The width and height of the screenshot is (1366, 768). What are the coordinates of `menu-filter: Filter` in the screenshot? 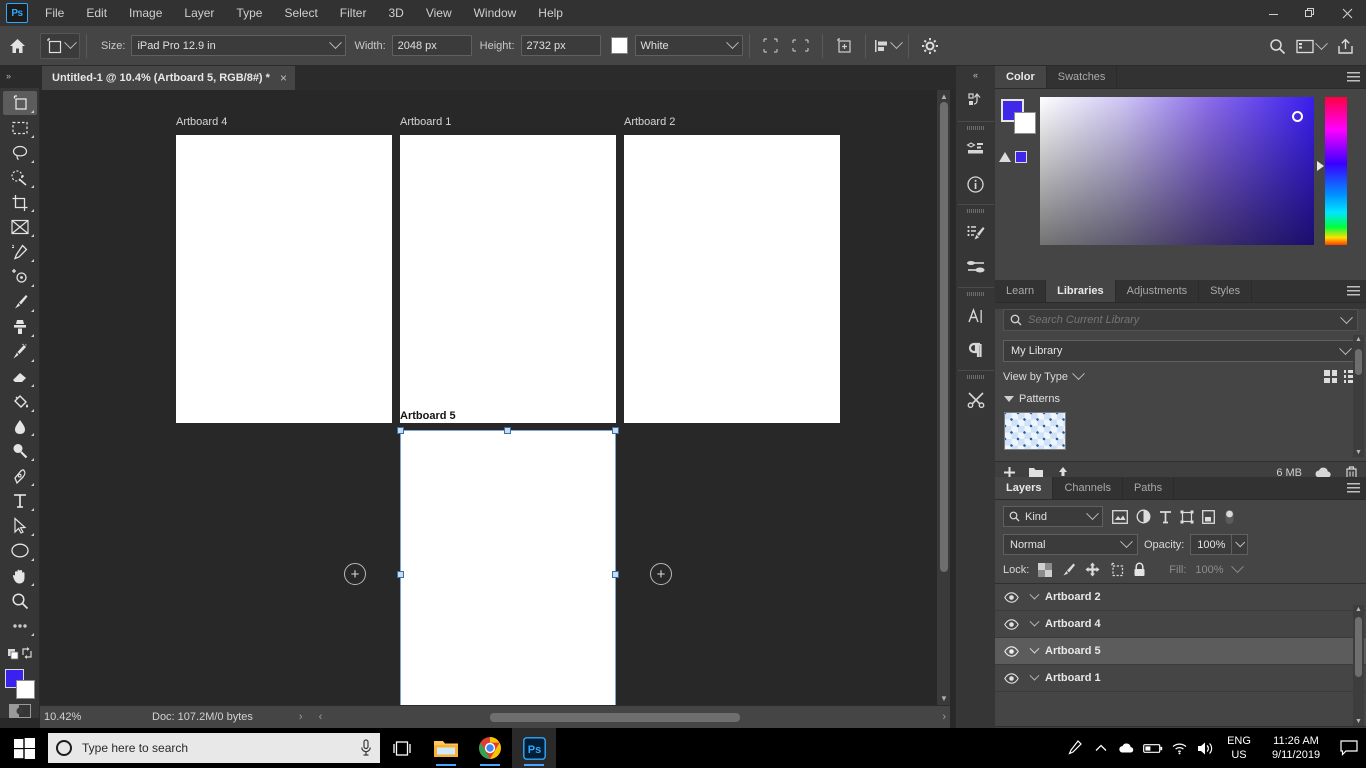 It's located at (353, 13).